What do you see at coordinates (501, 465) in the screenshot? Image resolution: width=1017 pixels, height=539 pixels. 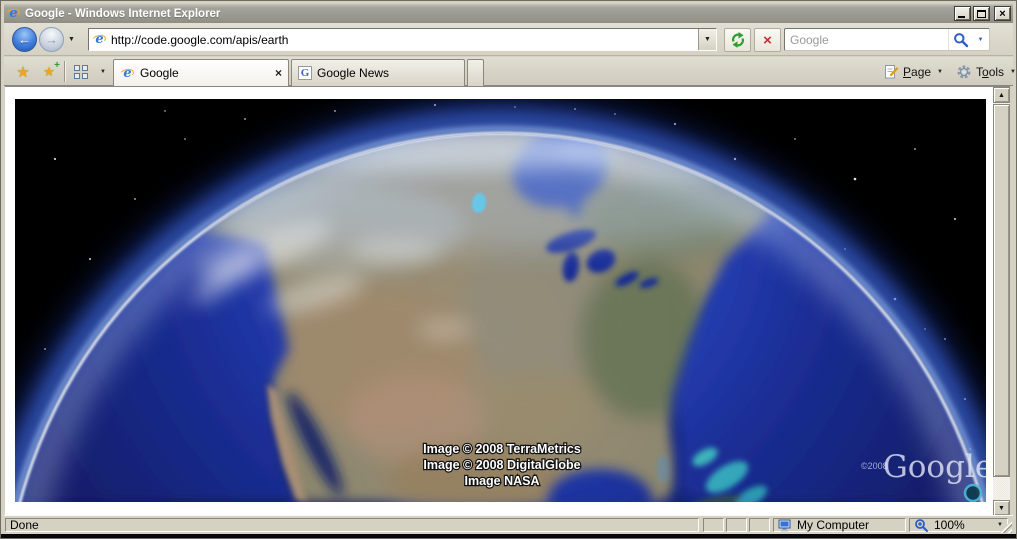 I see `attribution-line-2: Image © 2008 DigitalGlobe` at bounding box center [501, 465].